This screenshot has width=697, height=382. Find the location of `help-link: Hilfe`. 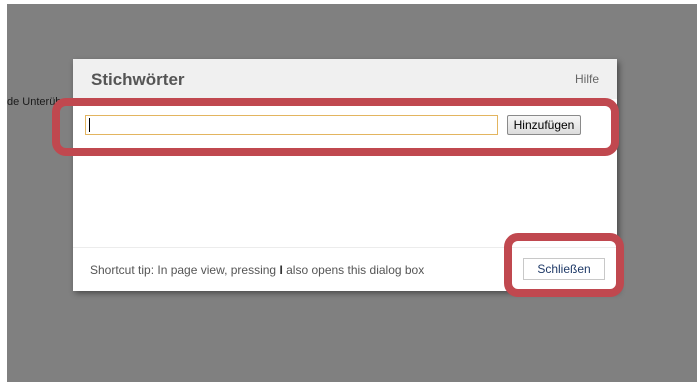

help-link: Hilfe is located at coordinates (587, 79).